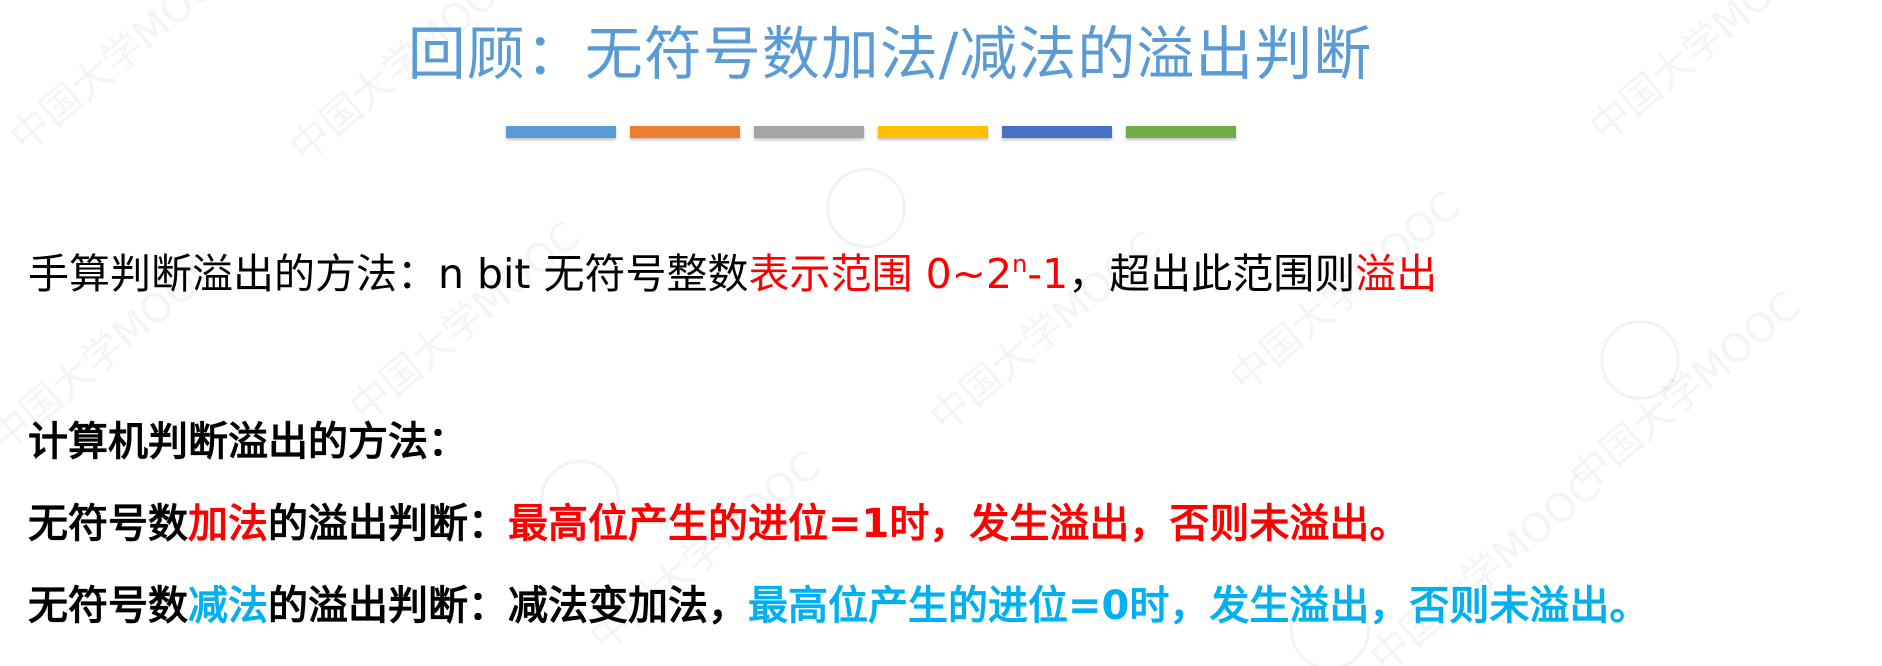  Describe the element at coordinates (1199, 606) in the screenshot. I see `subtraction-rule: 最高位产生的进位=0时，发生溢出，否则未溢出。` at that location.